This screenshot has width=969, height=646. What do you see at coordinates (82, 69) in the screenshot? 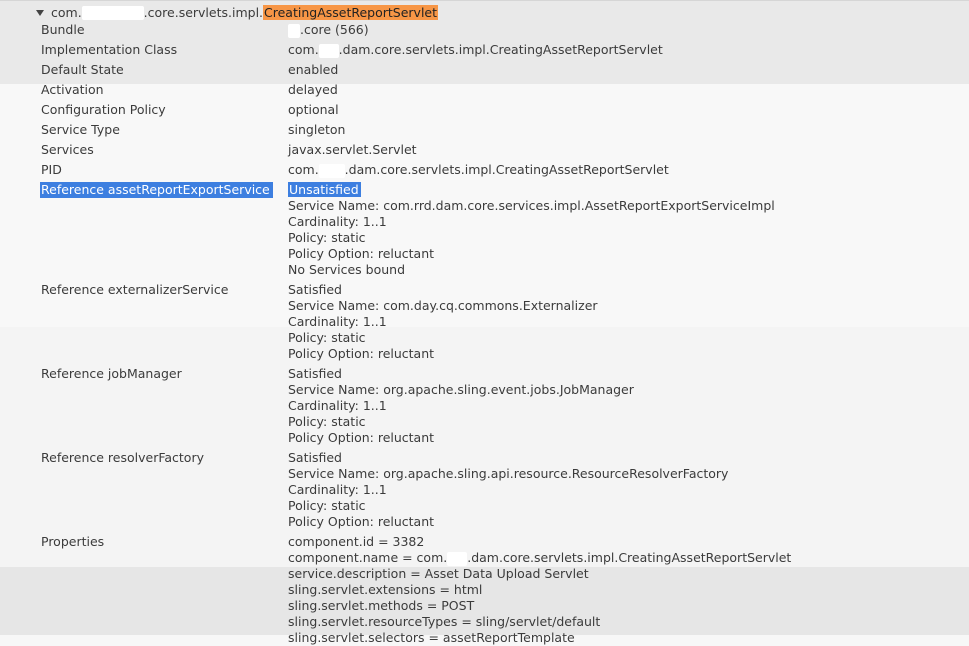
I see `detail-label: Default State` at bounding box center [82, 69].